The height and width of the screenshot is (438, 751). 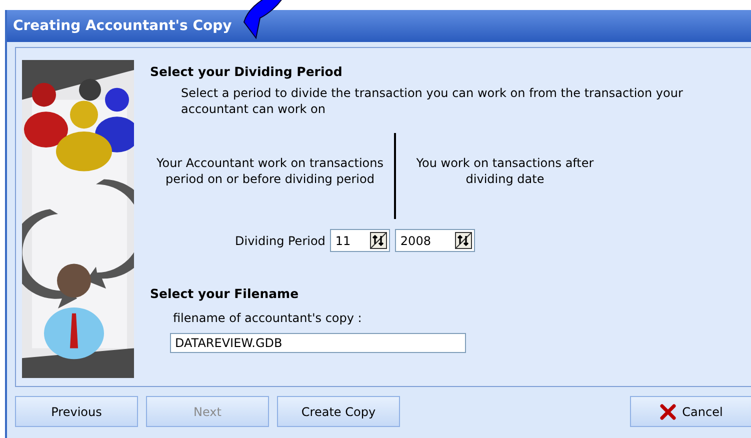 I want to click on section-heading: Select your Dividing Period, so click(x=247, y=71).